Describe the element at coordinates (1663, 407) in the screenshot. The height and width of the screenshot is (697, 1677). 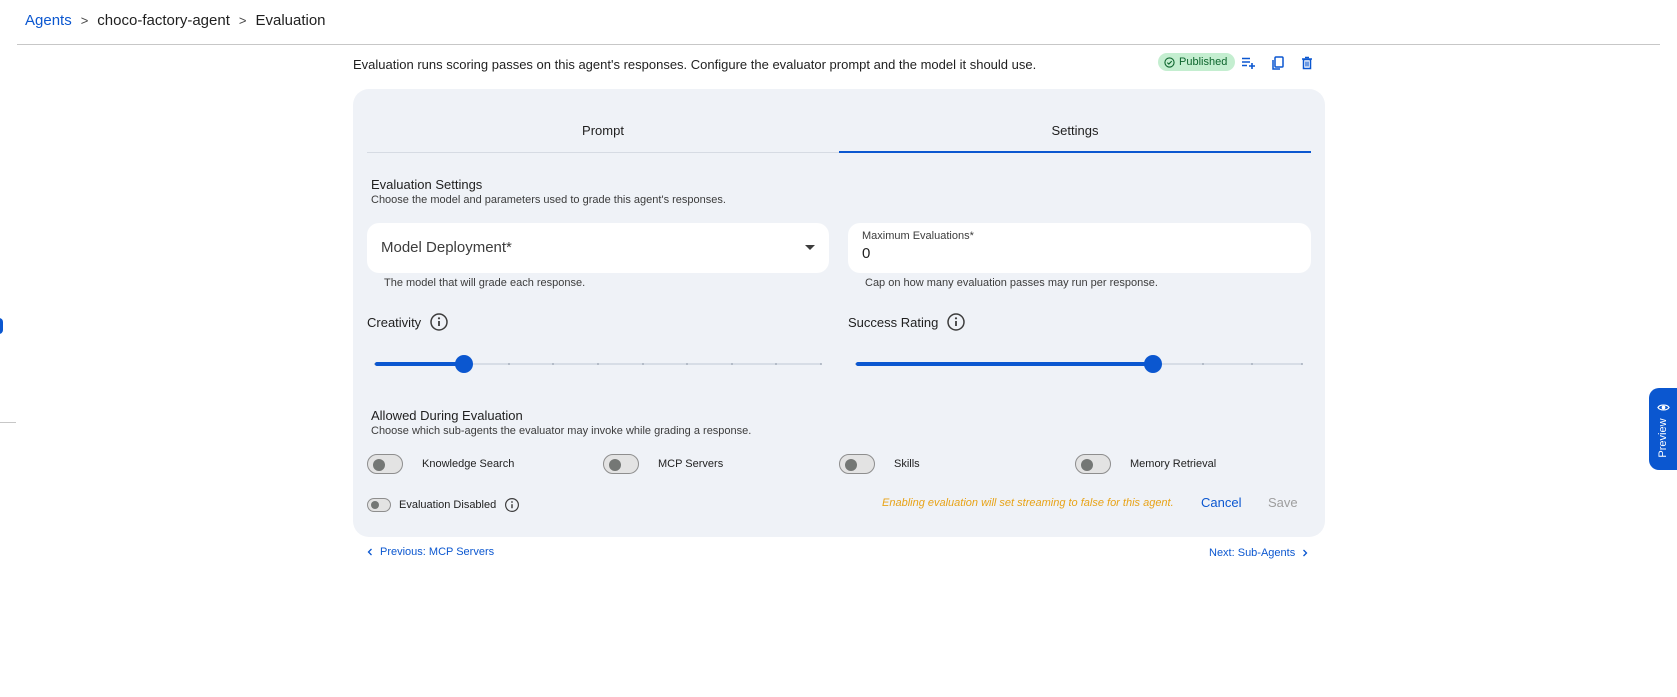
I see `eye-icon` at that location.